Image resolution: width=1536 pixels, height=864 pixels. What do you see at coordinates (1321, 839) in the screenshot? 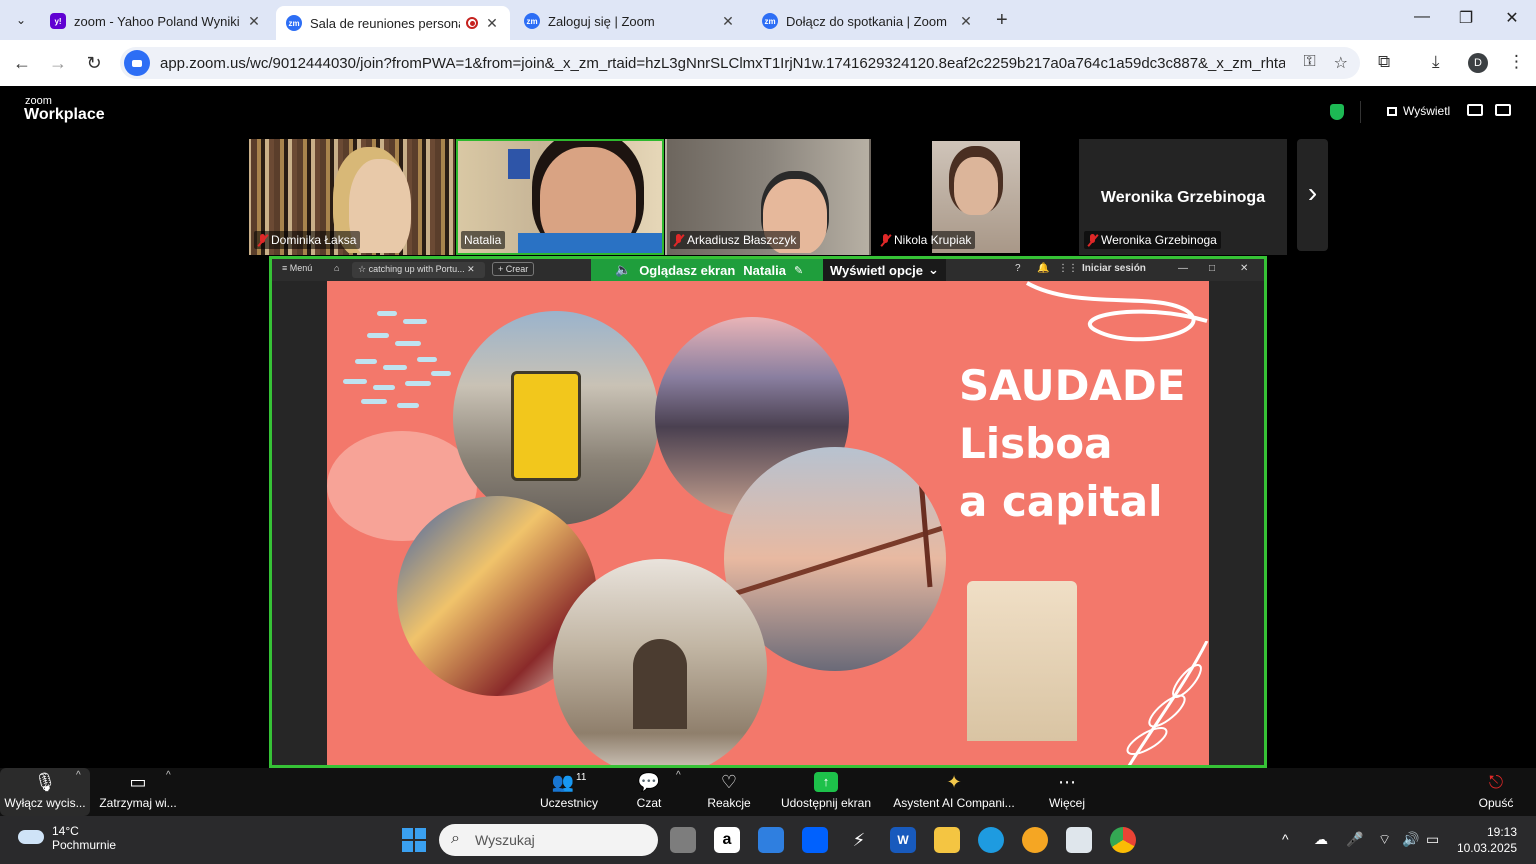
I see `onedrive-icon: ☁` at bounding box center [1321, 839].